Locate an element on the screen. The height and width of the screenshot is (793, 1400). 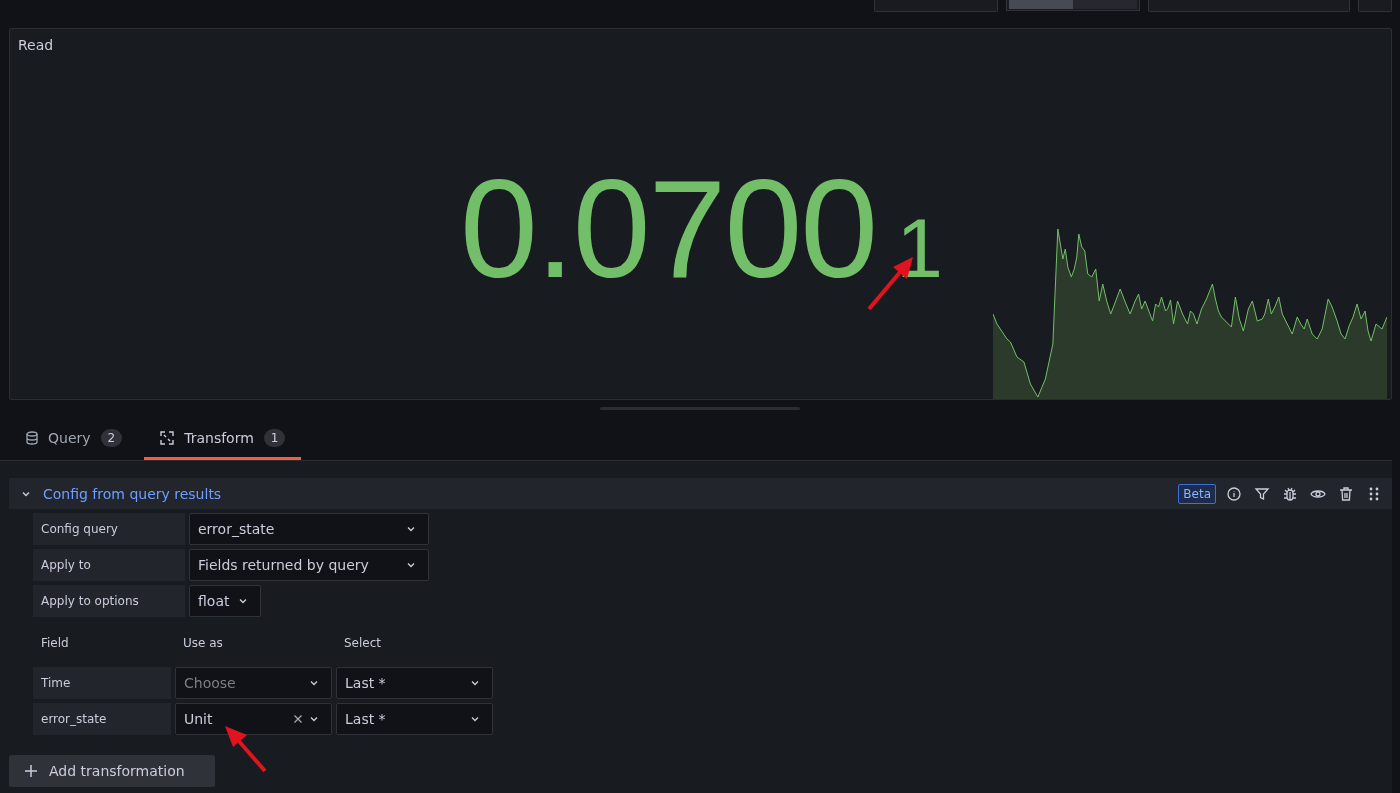
column-header: Field is located at coordinates (55, 643).